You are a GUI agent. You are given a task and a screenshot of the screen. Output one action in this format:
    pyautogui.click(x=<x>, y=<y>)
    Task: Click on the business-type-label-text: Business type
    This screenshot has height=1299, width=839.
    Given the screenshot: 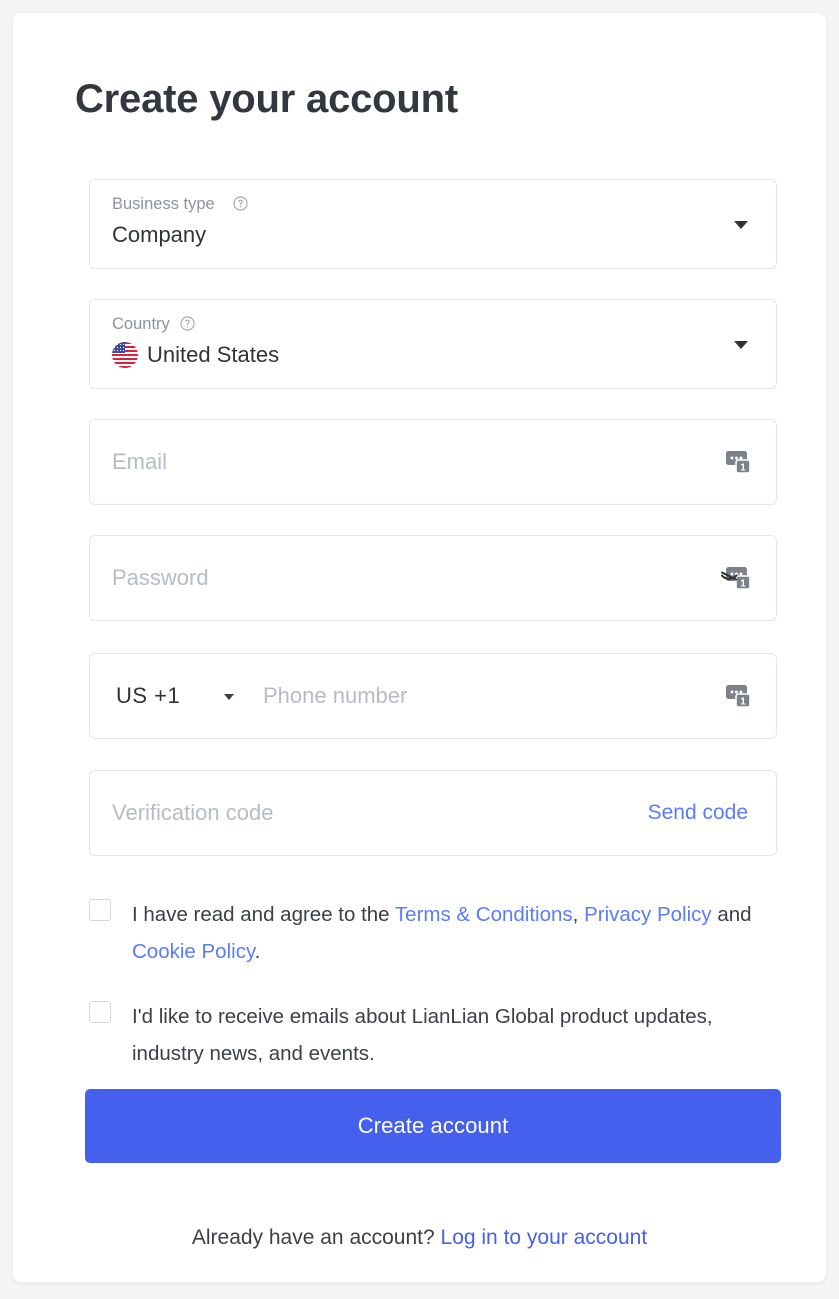 What is the action you would take?
    pyautogui.click(x=163, y=204)
    